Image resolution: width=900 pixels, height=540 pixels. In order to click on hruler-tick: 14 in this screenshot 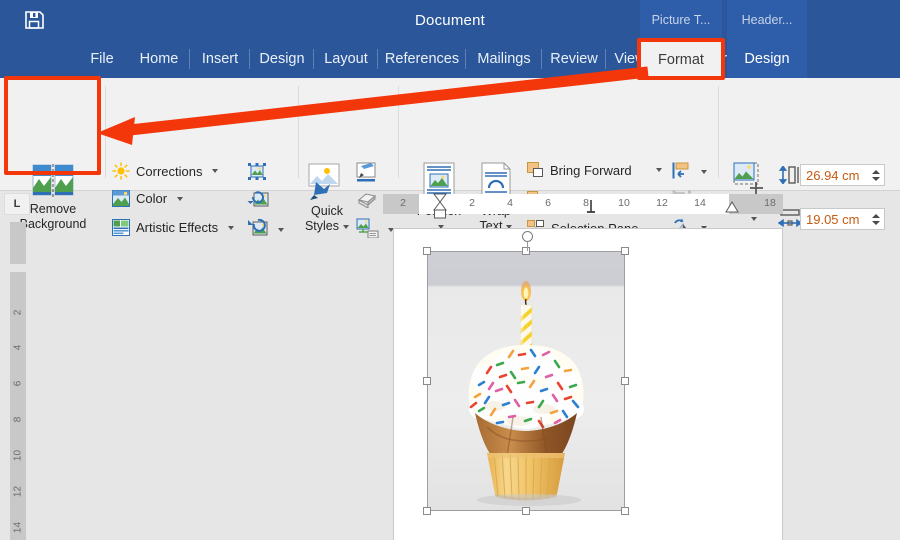, I will do `click(700, 203)`.